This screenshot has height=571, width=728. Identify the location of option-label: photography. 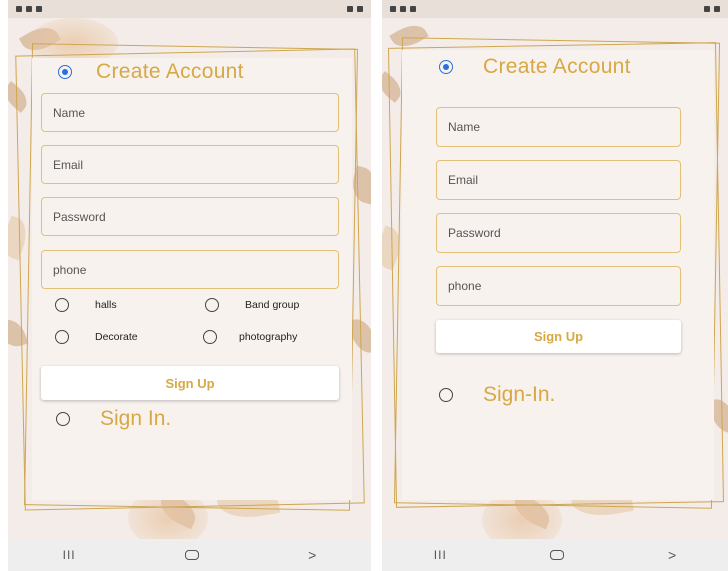
(268, 337).